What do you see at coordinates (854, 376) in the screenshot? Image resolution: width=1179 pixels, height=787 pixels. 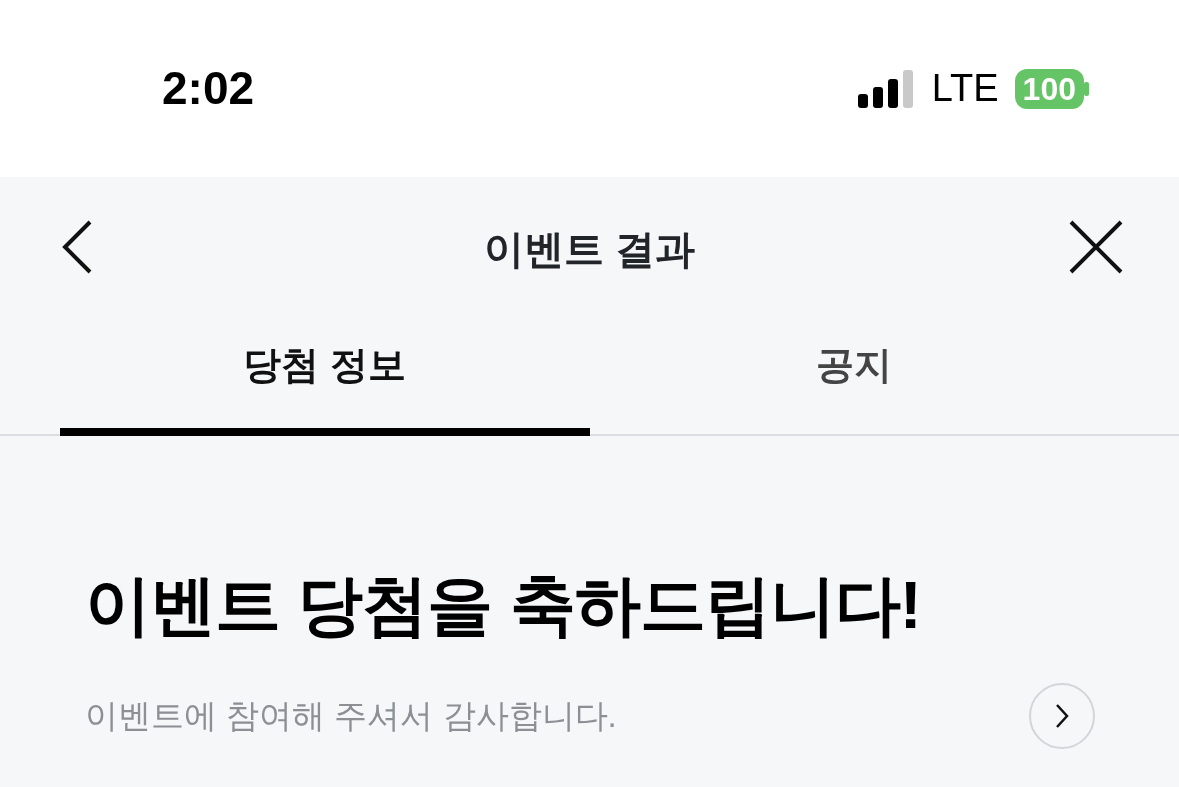 I see `tab: 공지` at bounding box center [854, 376].